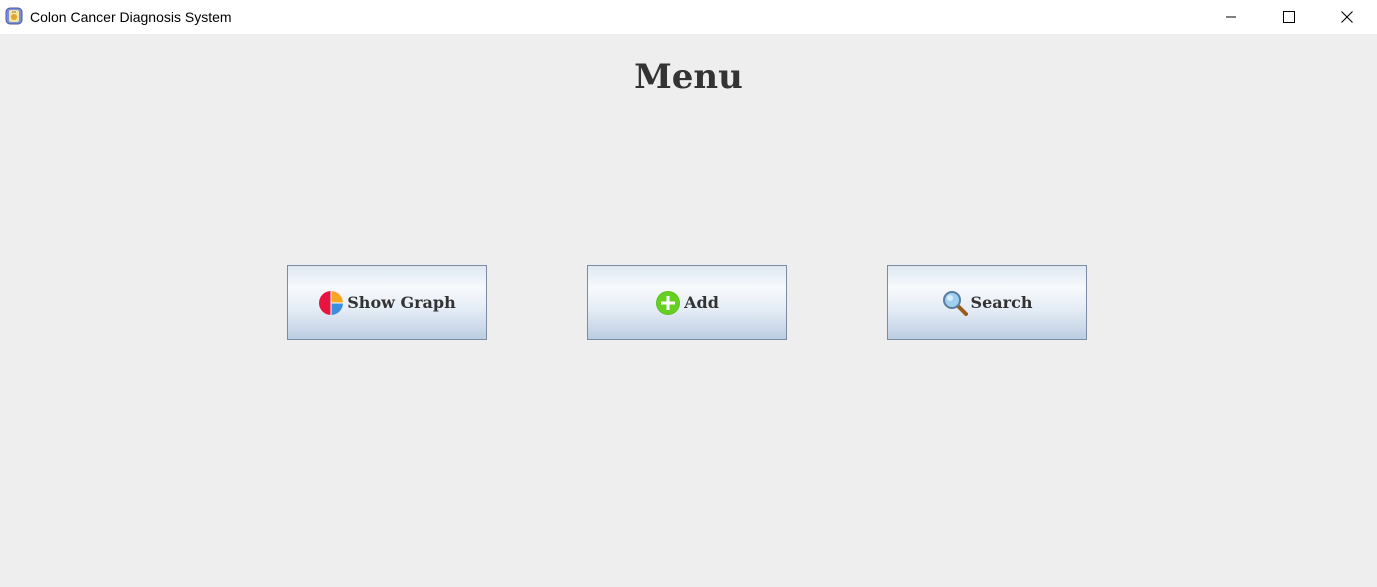  I want to click on close-icon, so click(1347, 17).